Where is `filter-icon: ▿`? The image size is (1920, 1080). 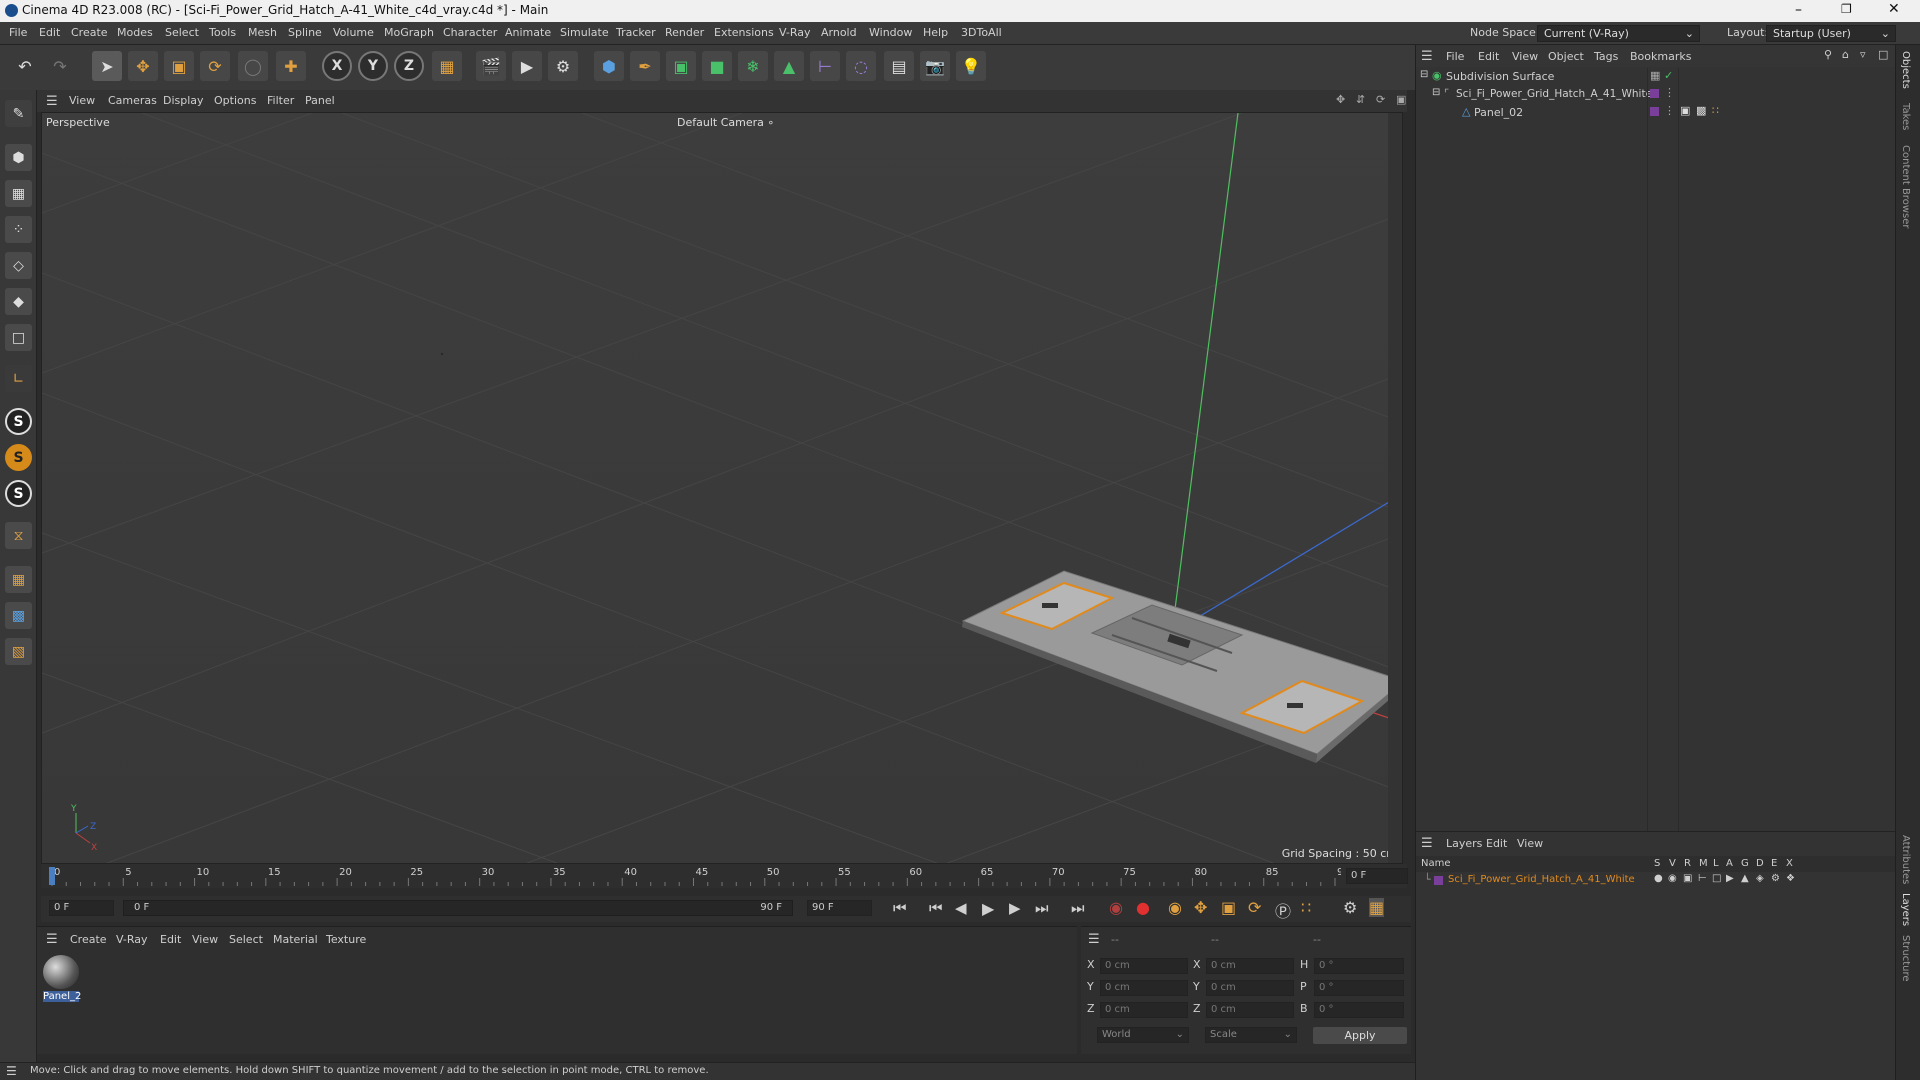
filter-icon: ▿ is located at coordinates (1863, 54).